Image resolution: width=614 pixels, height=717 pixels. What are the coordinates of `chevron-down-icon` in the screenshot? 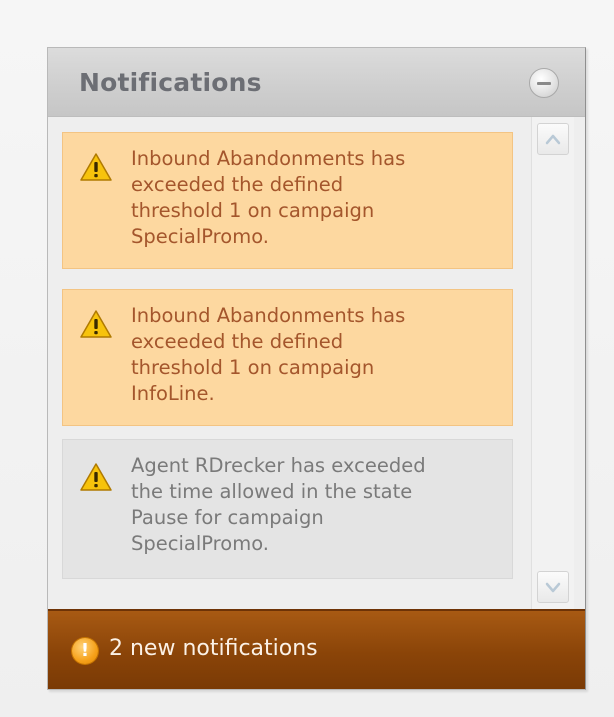 It's located at (553, 587).